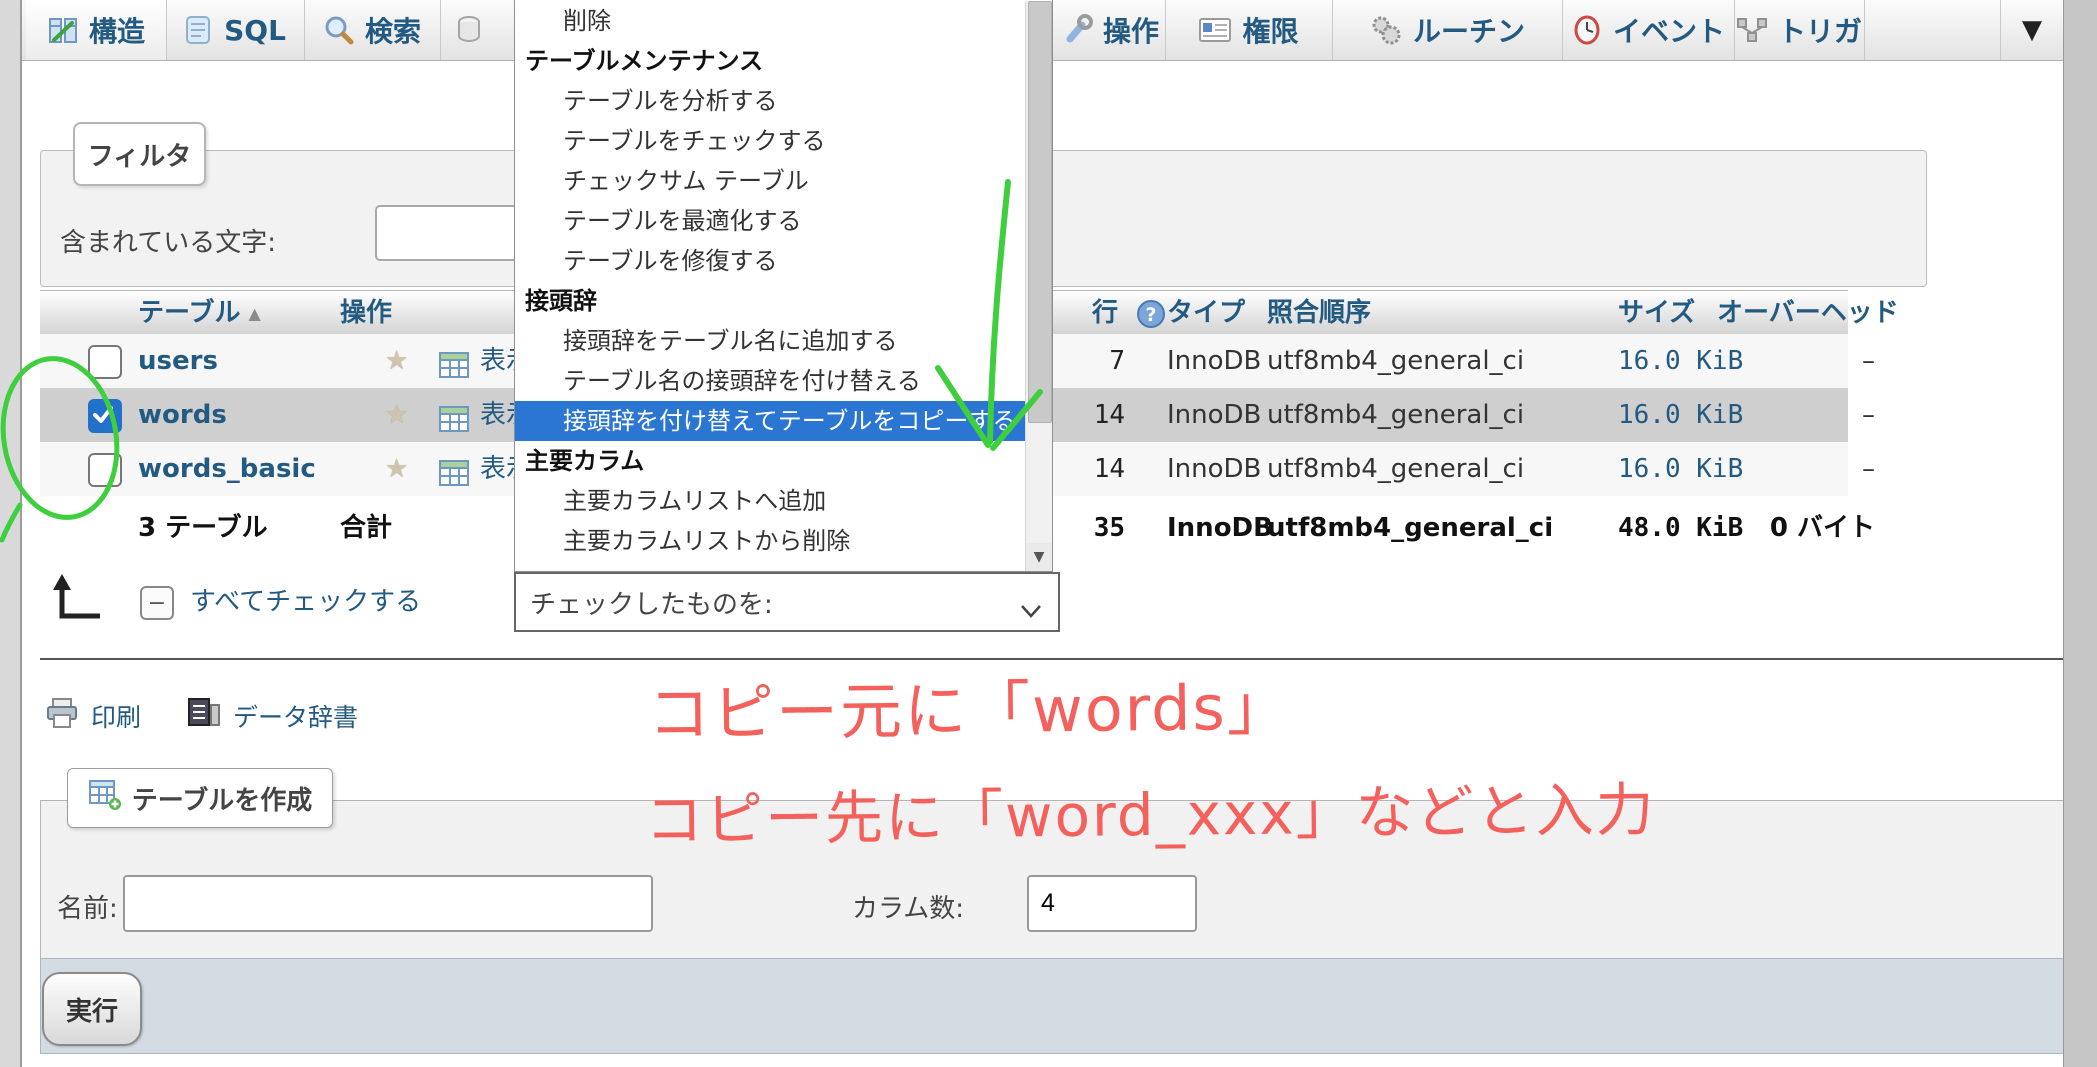 This screenshot has height=1067, width=2097. What do you see at coordinates (1447, 30) in the screenshot?
I see `tab-routines: ルーチン` at bounding box center [1447, 30].